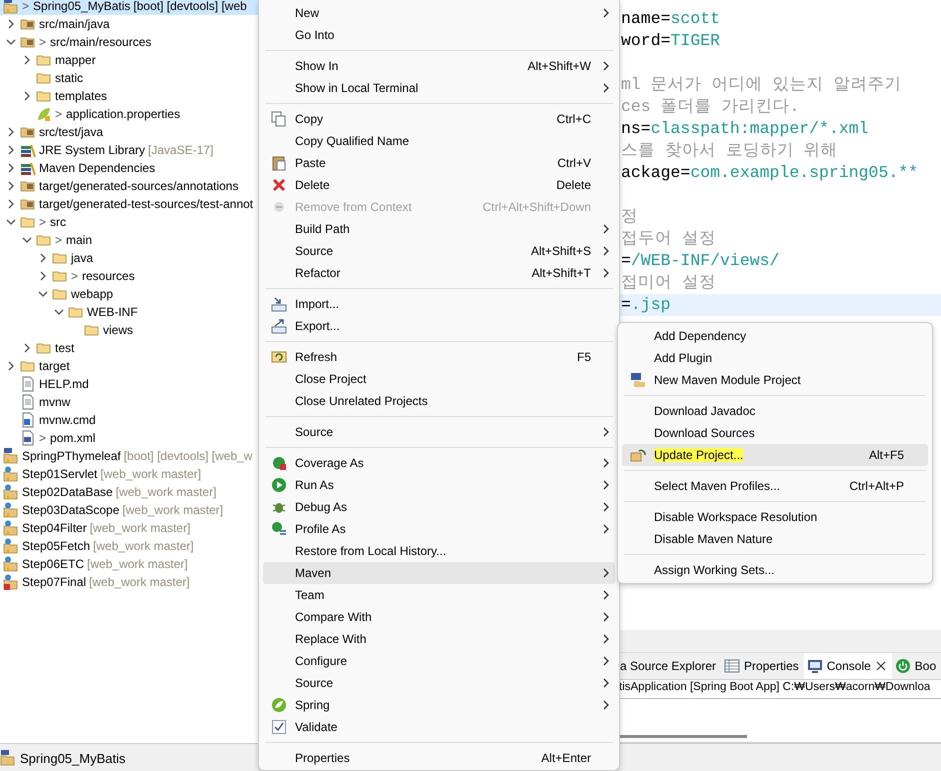 Image resolution: width=941 pixels, height=771 pixels. What do you see at coordinates (439, 357) in the screenshot?
I see `menu-item: Refresh F5` at bounding box center [439, 357].